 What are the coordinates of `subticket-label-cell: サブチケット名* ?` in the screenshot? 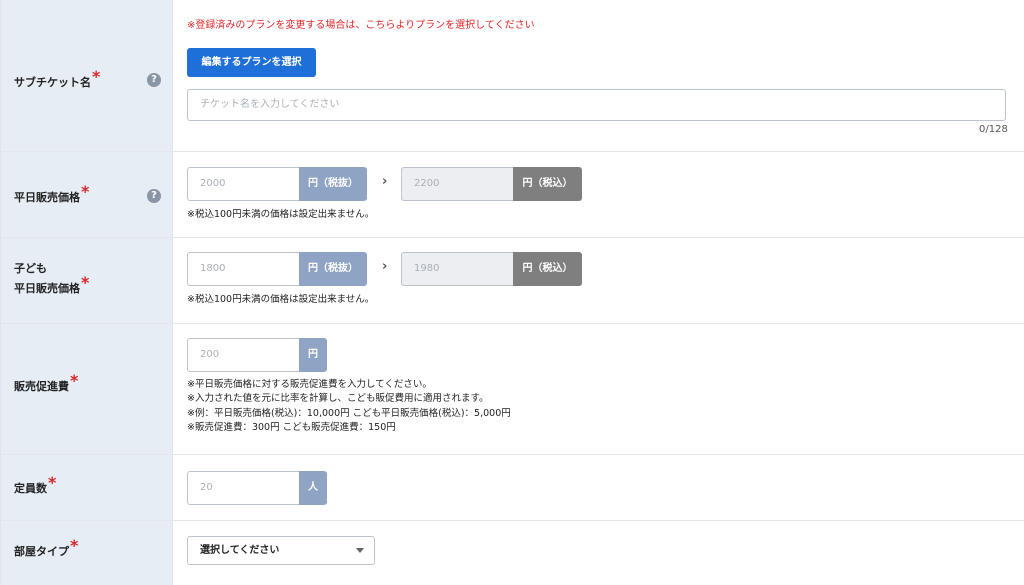 It's located at (87, 75).